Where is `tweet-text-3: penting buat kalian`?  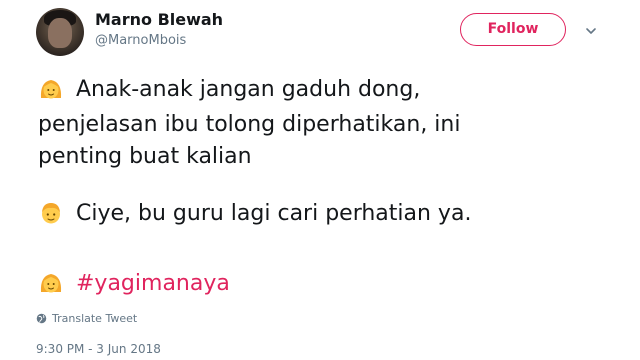 tweet-text-3: penting buat kalian is located at coordinates (145, 156).